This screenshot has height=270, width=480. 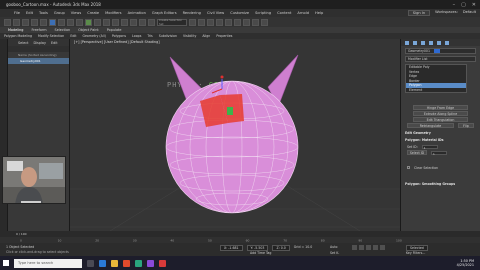 What do you see at coordinates (361, 247) in the screenshot?
I see `previous-frame-icon` at bounding box center [361, 247].